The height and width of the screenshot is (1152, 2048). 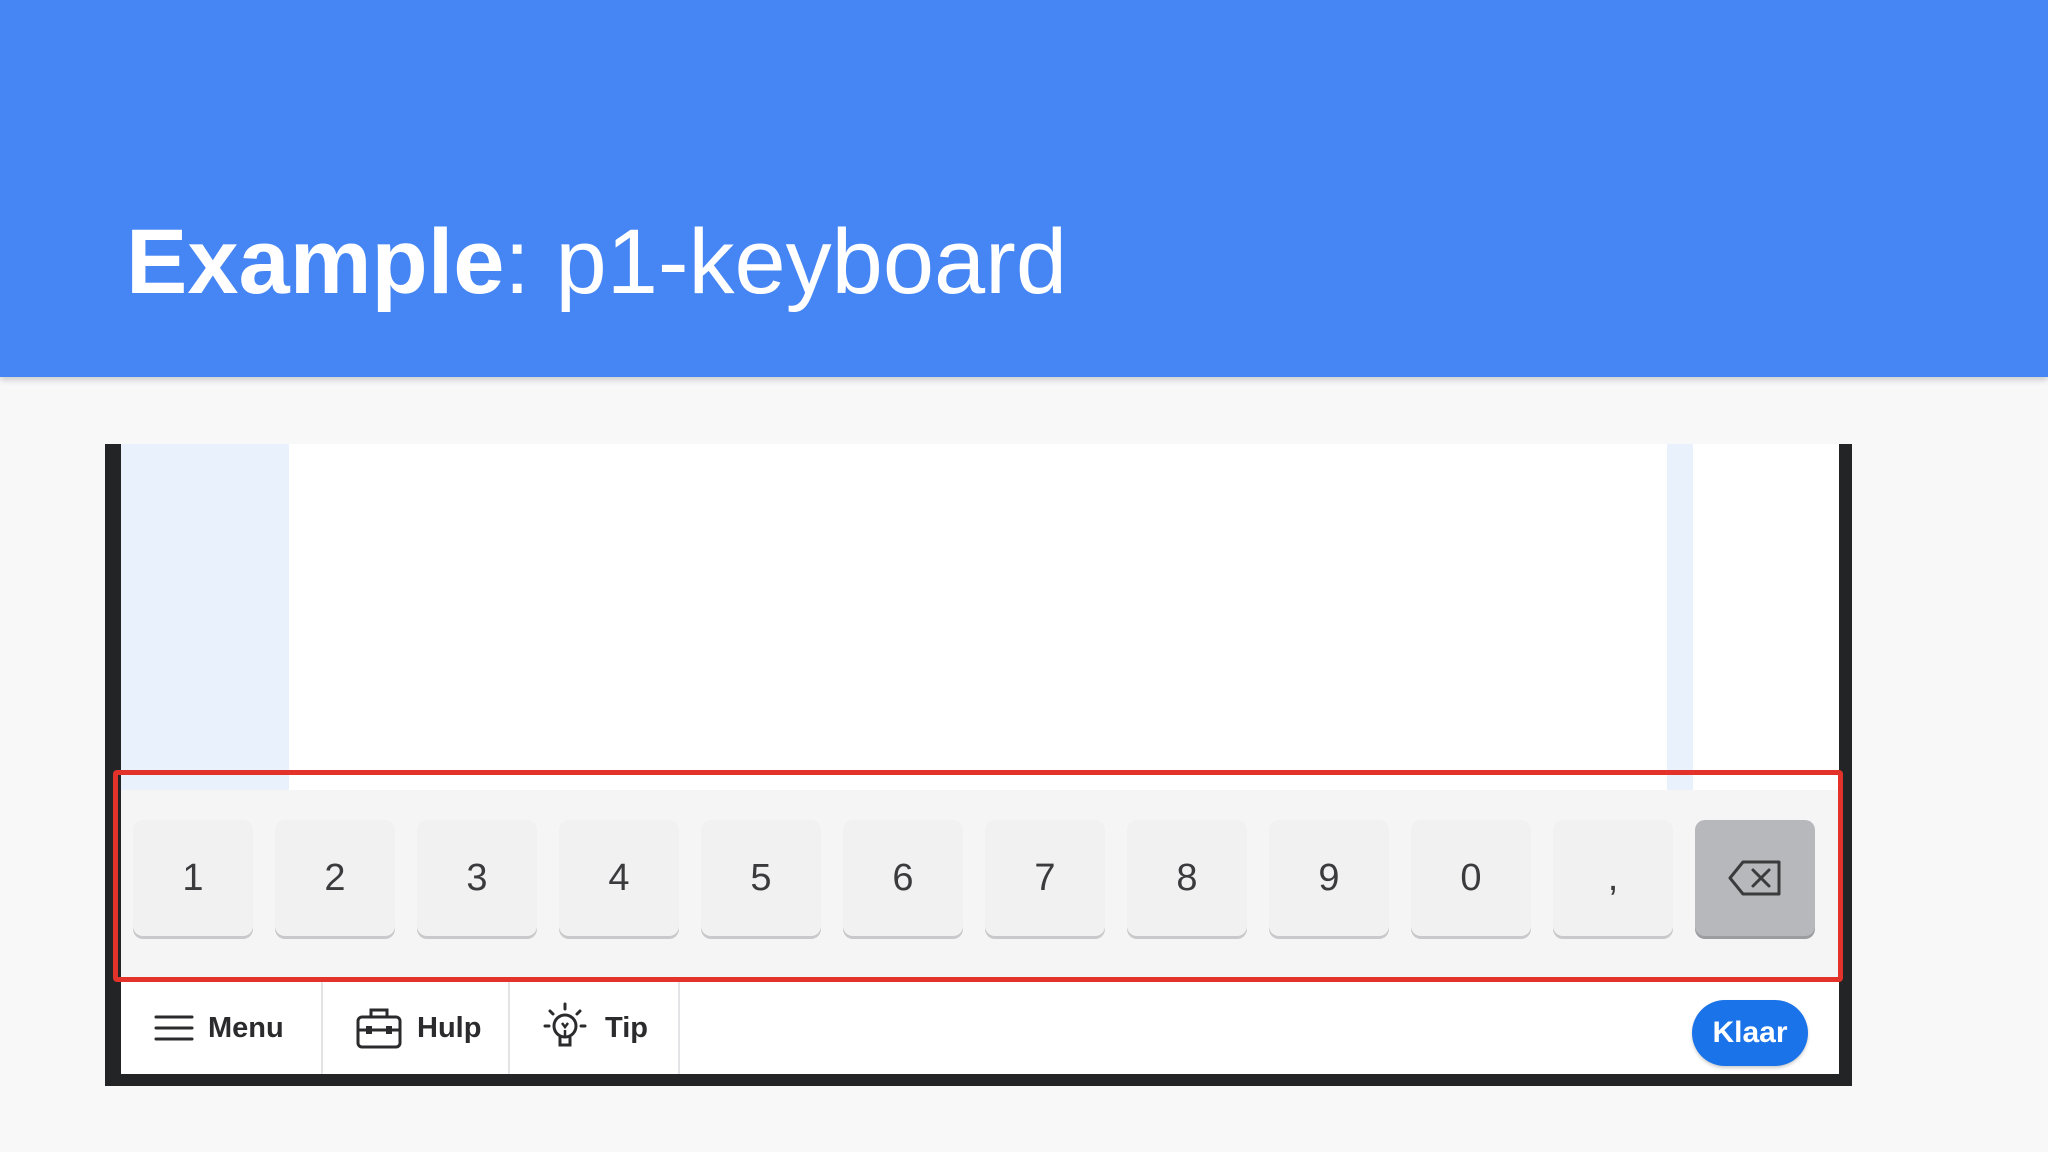 What do you see at coordinates (1680, 617) in the screenshot?
I see `right-panel-strip` at bounding box center [1680, 617].